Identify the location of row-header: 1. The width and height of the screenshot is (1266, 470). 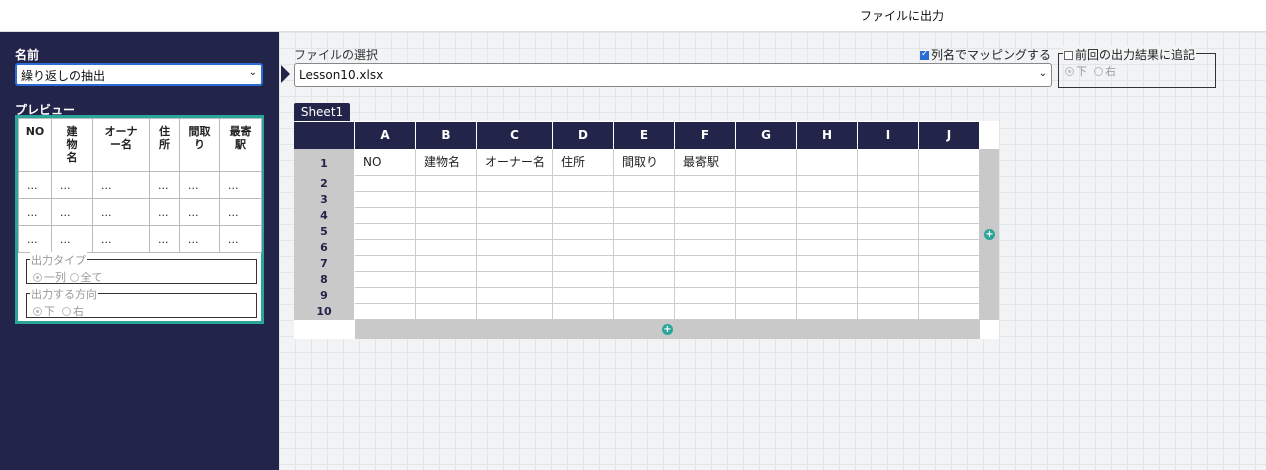
(324, 162).